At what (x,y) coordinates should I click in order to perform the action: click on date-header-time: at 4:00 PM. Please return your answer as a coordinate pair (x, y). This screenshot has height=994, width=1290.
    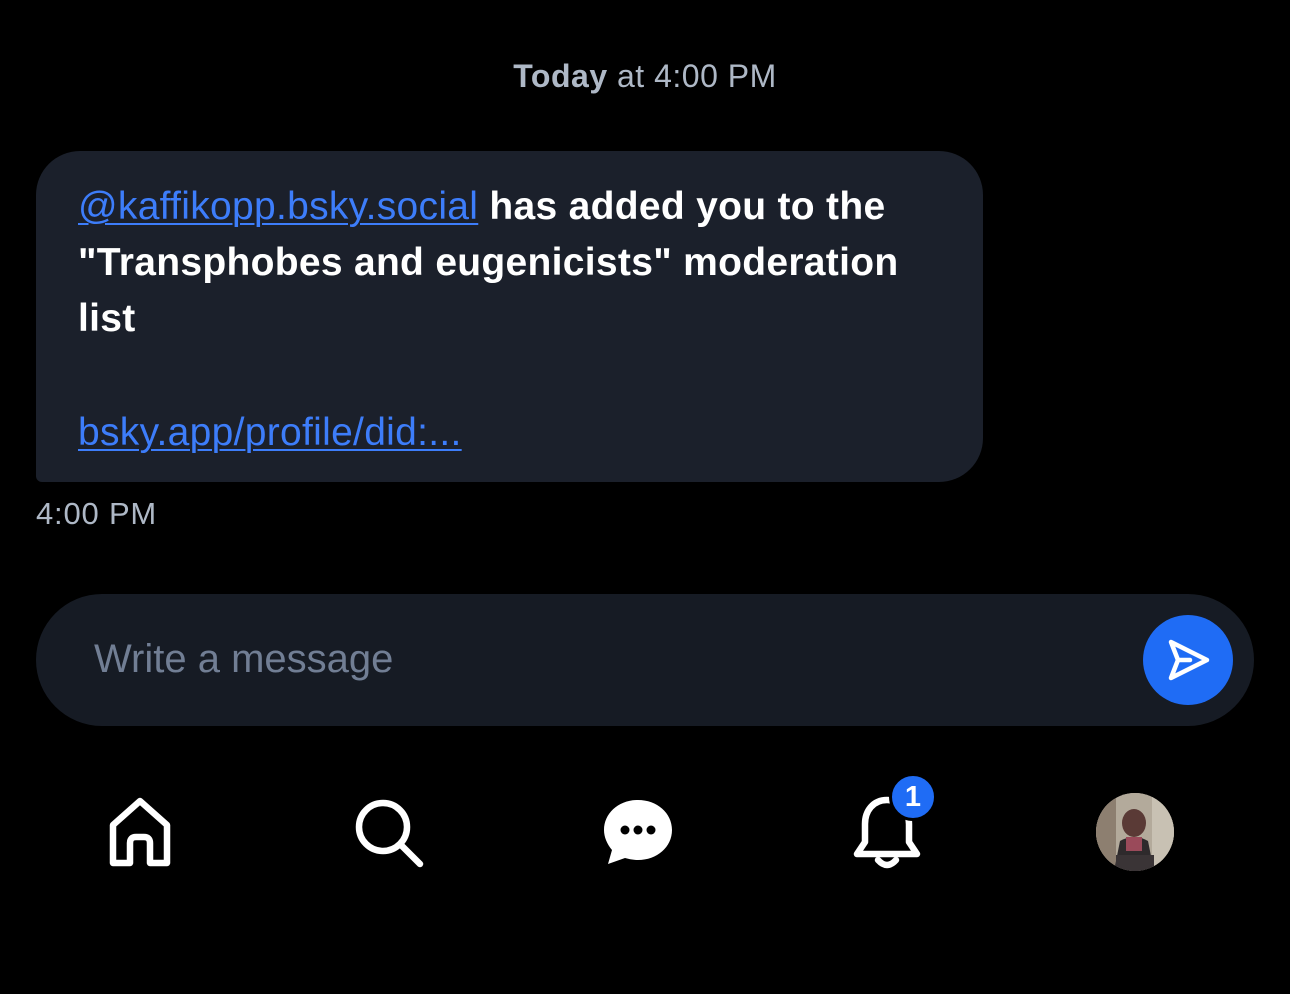
    Looking at the image, I should click on (697, 76).